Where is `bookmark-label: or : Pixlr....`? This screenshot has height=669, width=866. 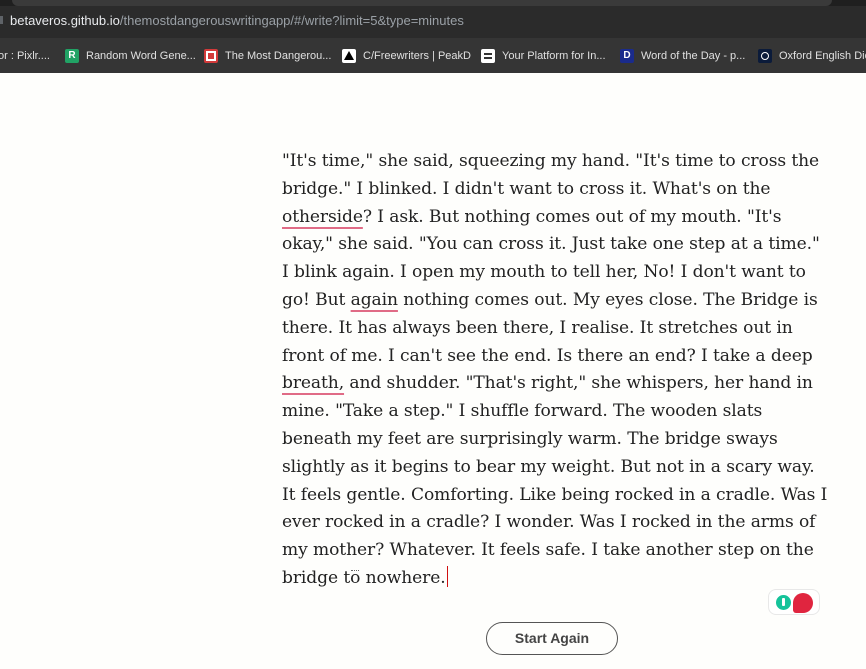 bookmark-label: or : Pixlr.... is located at coordinates (25, 56).